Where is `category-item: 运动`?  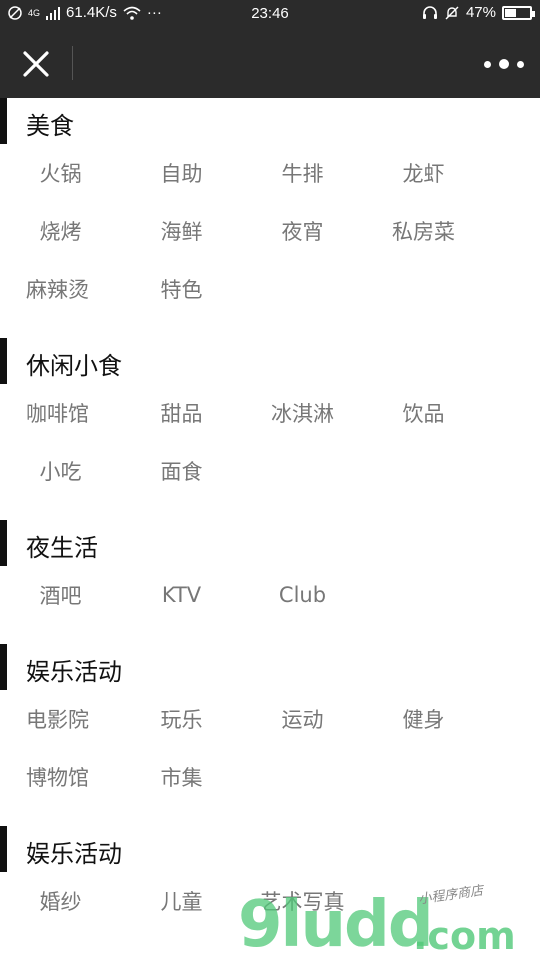
category-item: 运动 is located at coordinates (302, 719).